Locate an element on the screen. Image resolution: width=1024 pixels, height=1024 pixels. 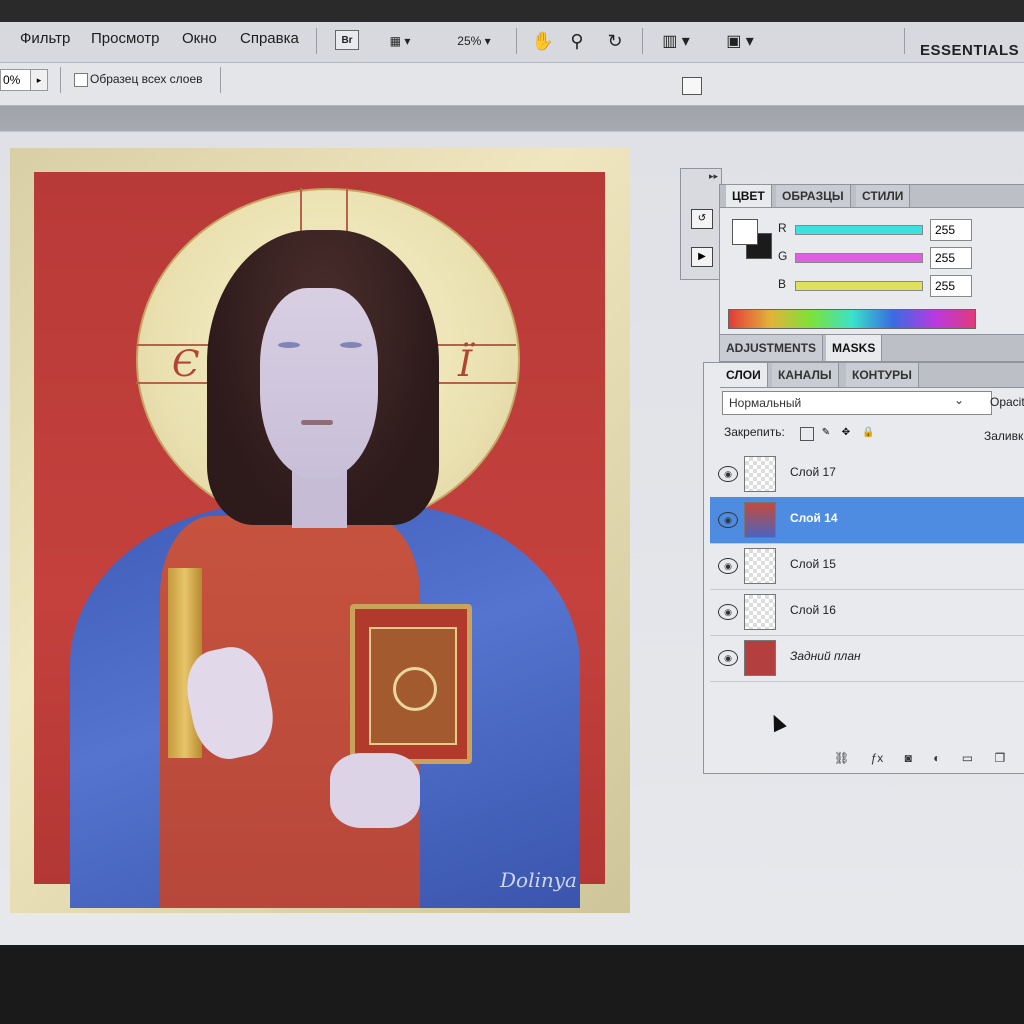
color-panel: ЦВЕТ ОБРАЗЦЫ СТИЛИ R 255 G 255 B 255 is located at coordinates (871, 260).